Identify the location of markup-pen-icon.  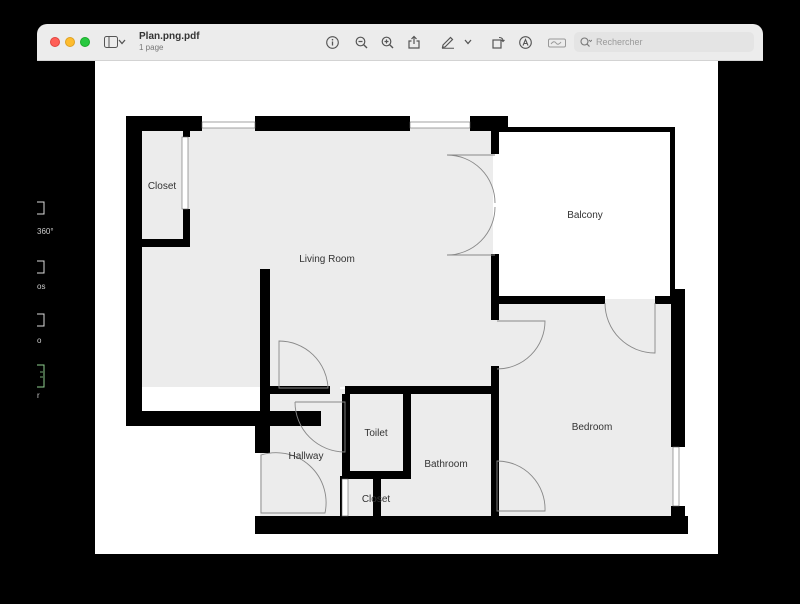
(448, 42).